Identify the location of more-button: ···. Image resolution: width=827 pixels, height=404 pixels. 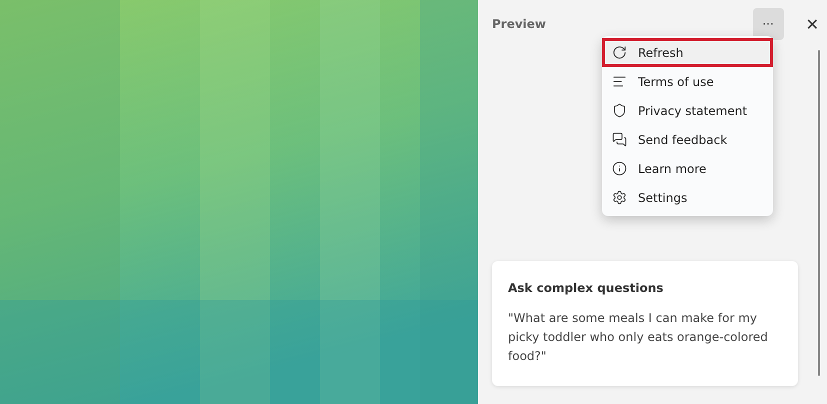
(768, 24).